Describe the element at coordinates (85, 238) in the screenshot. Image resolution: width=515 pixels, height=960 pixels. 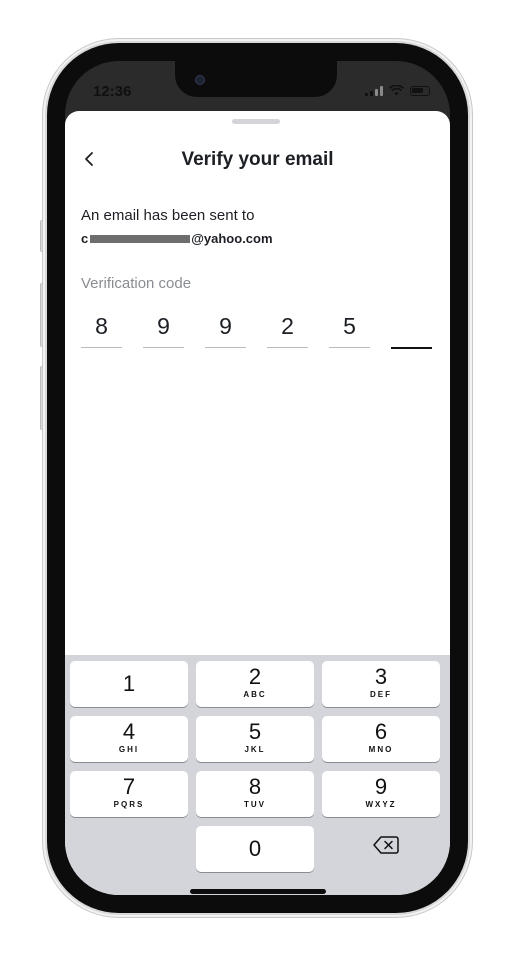
I see `email-prefix: c` at that location.